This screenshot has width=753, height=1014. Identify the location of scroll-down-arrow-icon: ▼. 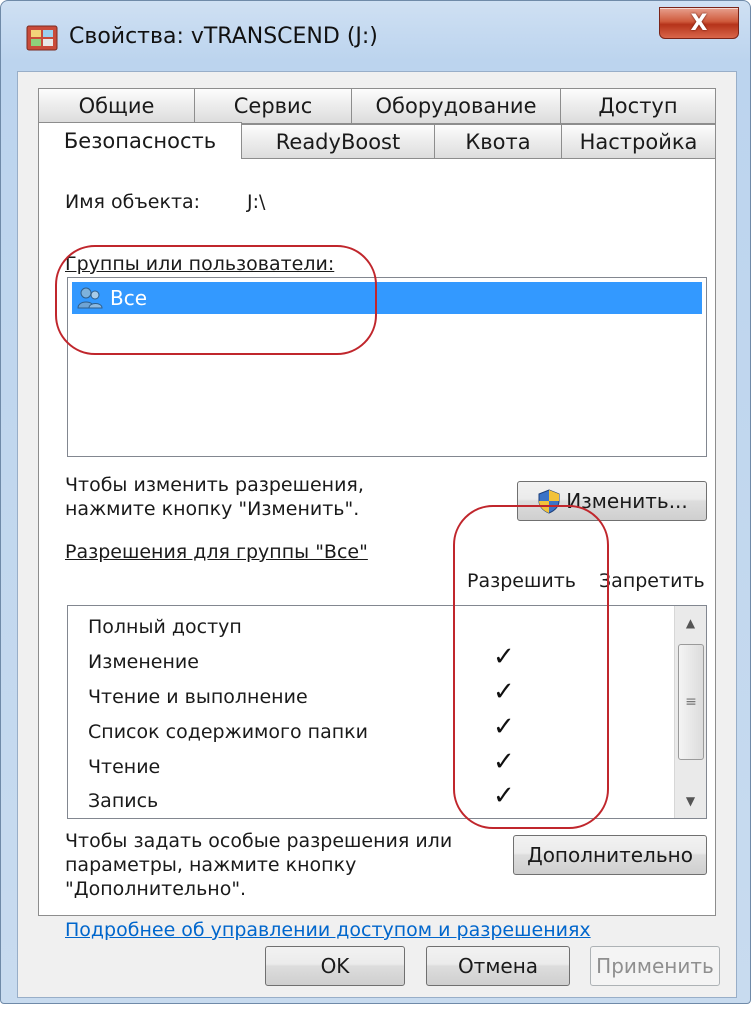
(690, 801).